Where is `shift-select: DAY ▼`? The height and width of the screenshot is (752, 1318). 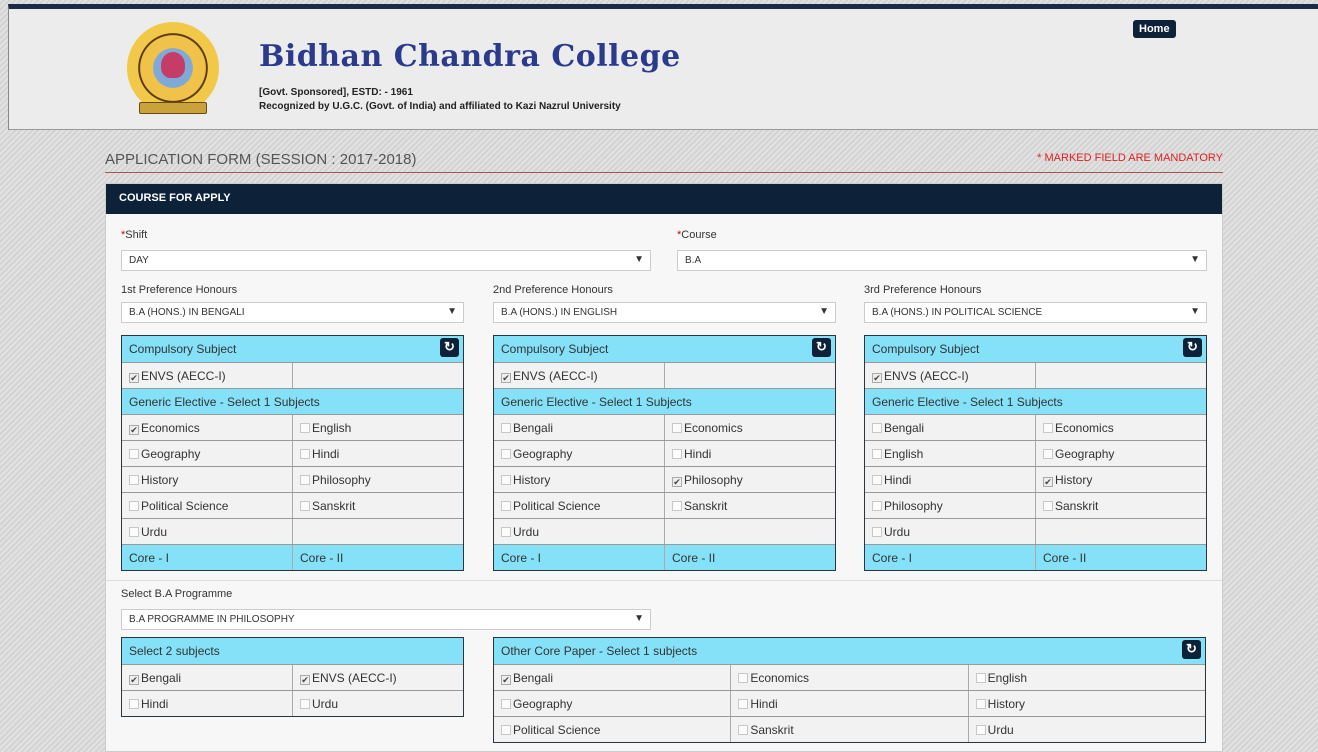 shift-select: DAY ▼ is located at coordinates (386, 260).